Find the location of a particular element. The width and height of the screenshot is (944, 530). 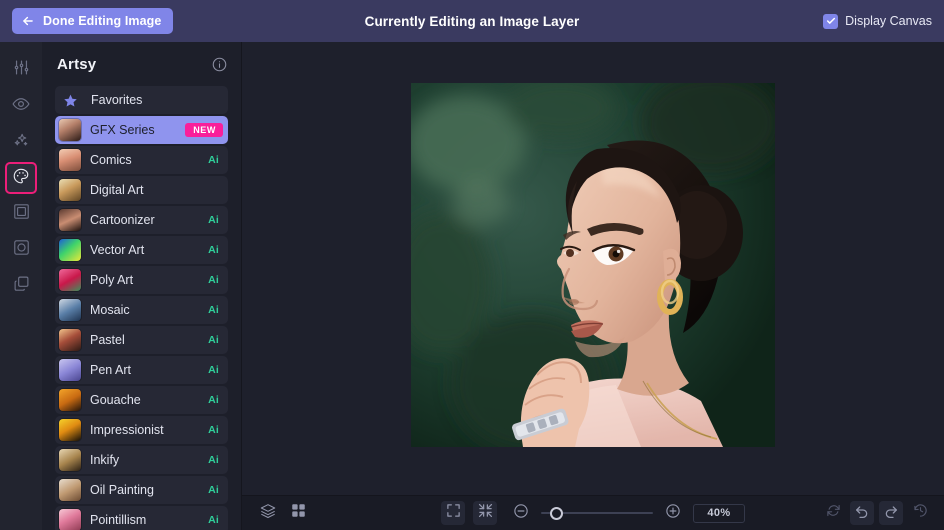

preset-item-cartoonizer: Cartoonizer Ai is located at coordinates (141, 220).